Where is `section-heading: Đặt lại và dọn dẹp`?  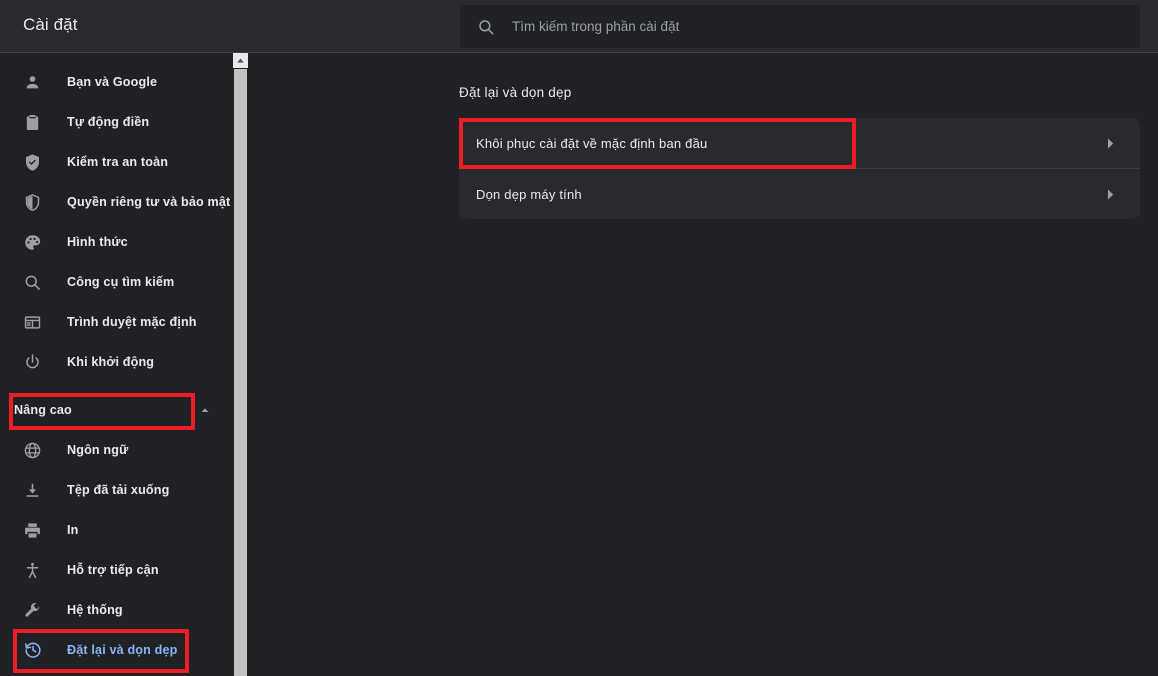 section-heading: Đặt lại và dọn dẹp is located at coordinates (515, 92).